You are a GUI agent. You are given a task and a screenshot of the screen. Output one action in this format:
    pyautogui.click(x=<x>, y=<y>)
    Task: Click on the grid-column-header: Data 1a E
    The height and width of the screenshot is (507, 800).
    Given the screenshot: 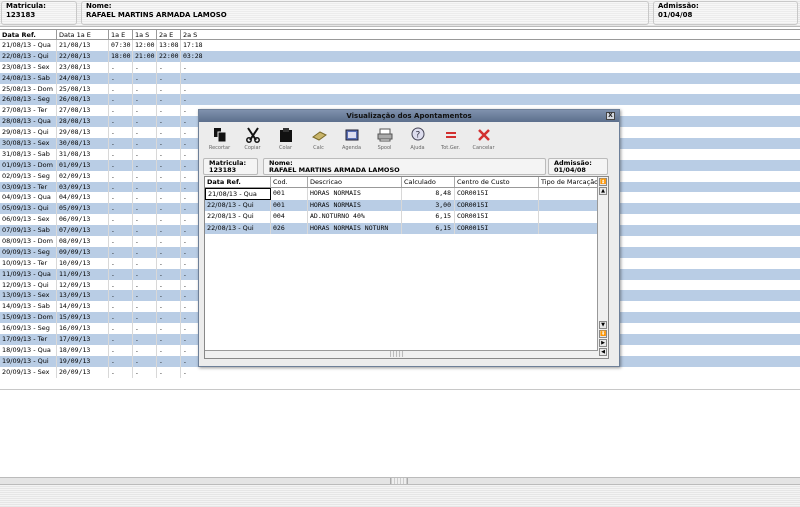 What is the action you would take?
    pyautogui.click(x=83, y=34)
    